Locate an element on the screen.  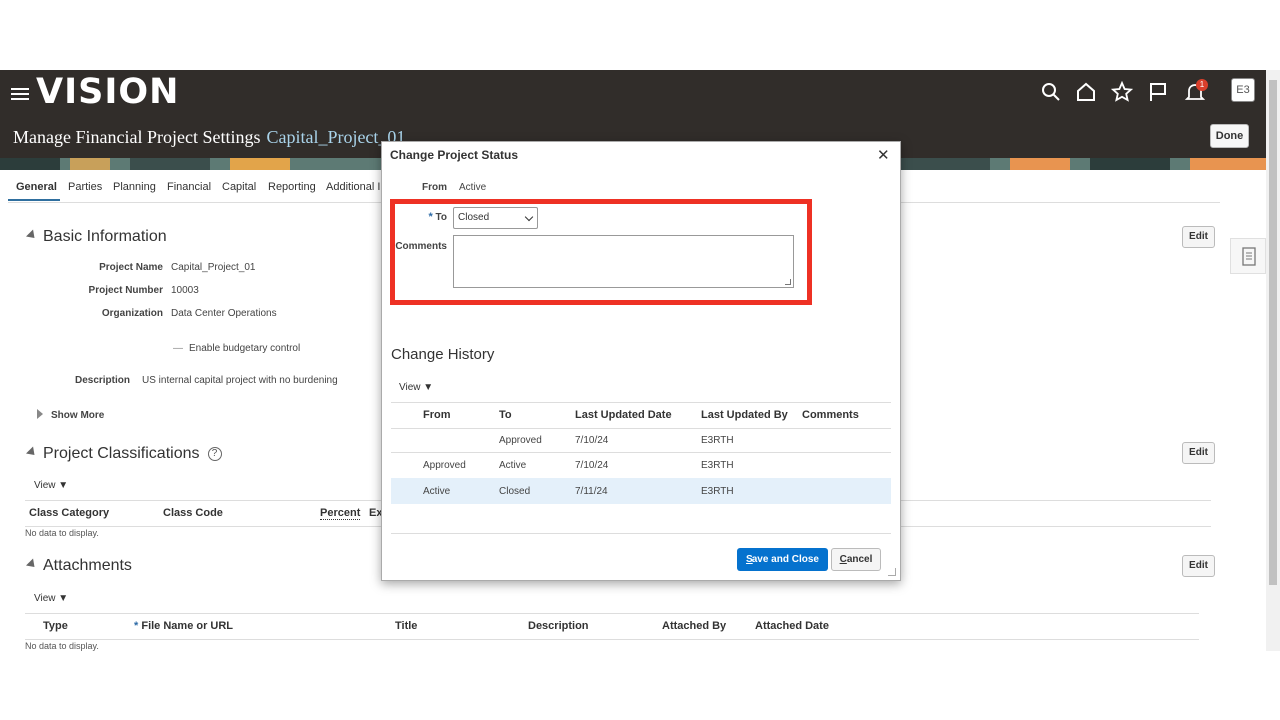
show-more-text: Show More is located at coordinates (78, 415).